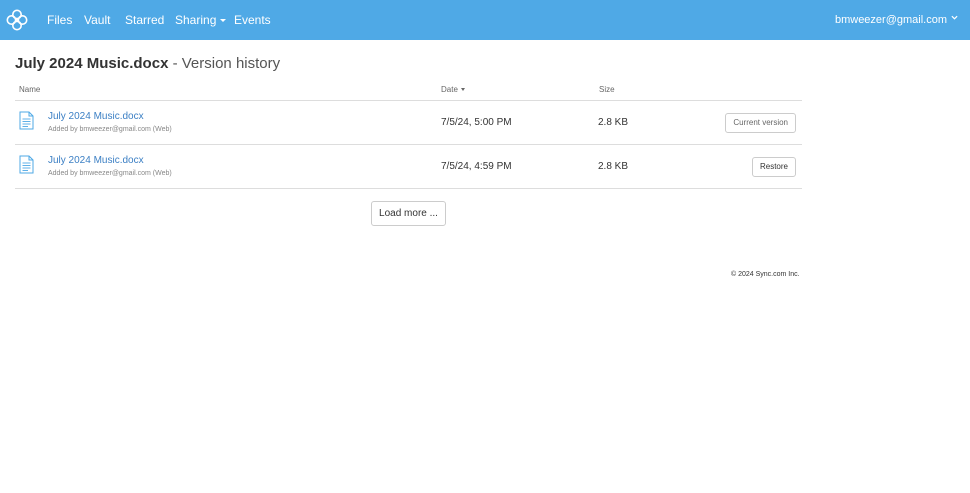 The height and width of the screenshot is (493, 970). I want to click on page-title: July 2024 Music.docx - Version history, so click(147, 63).